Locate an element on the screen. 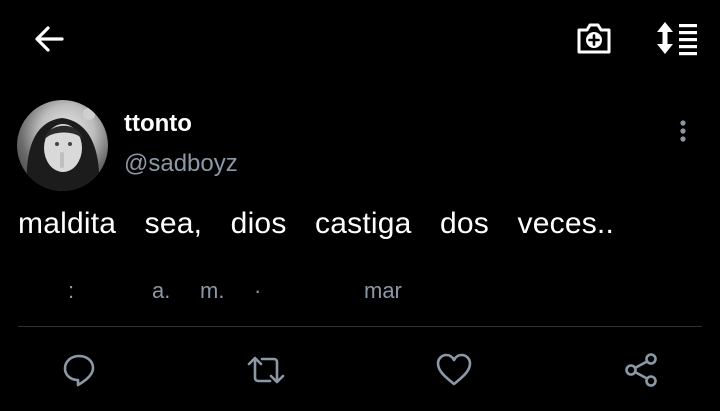  heart-icon is located at coordinates (454, 369).